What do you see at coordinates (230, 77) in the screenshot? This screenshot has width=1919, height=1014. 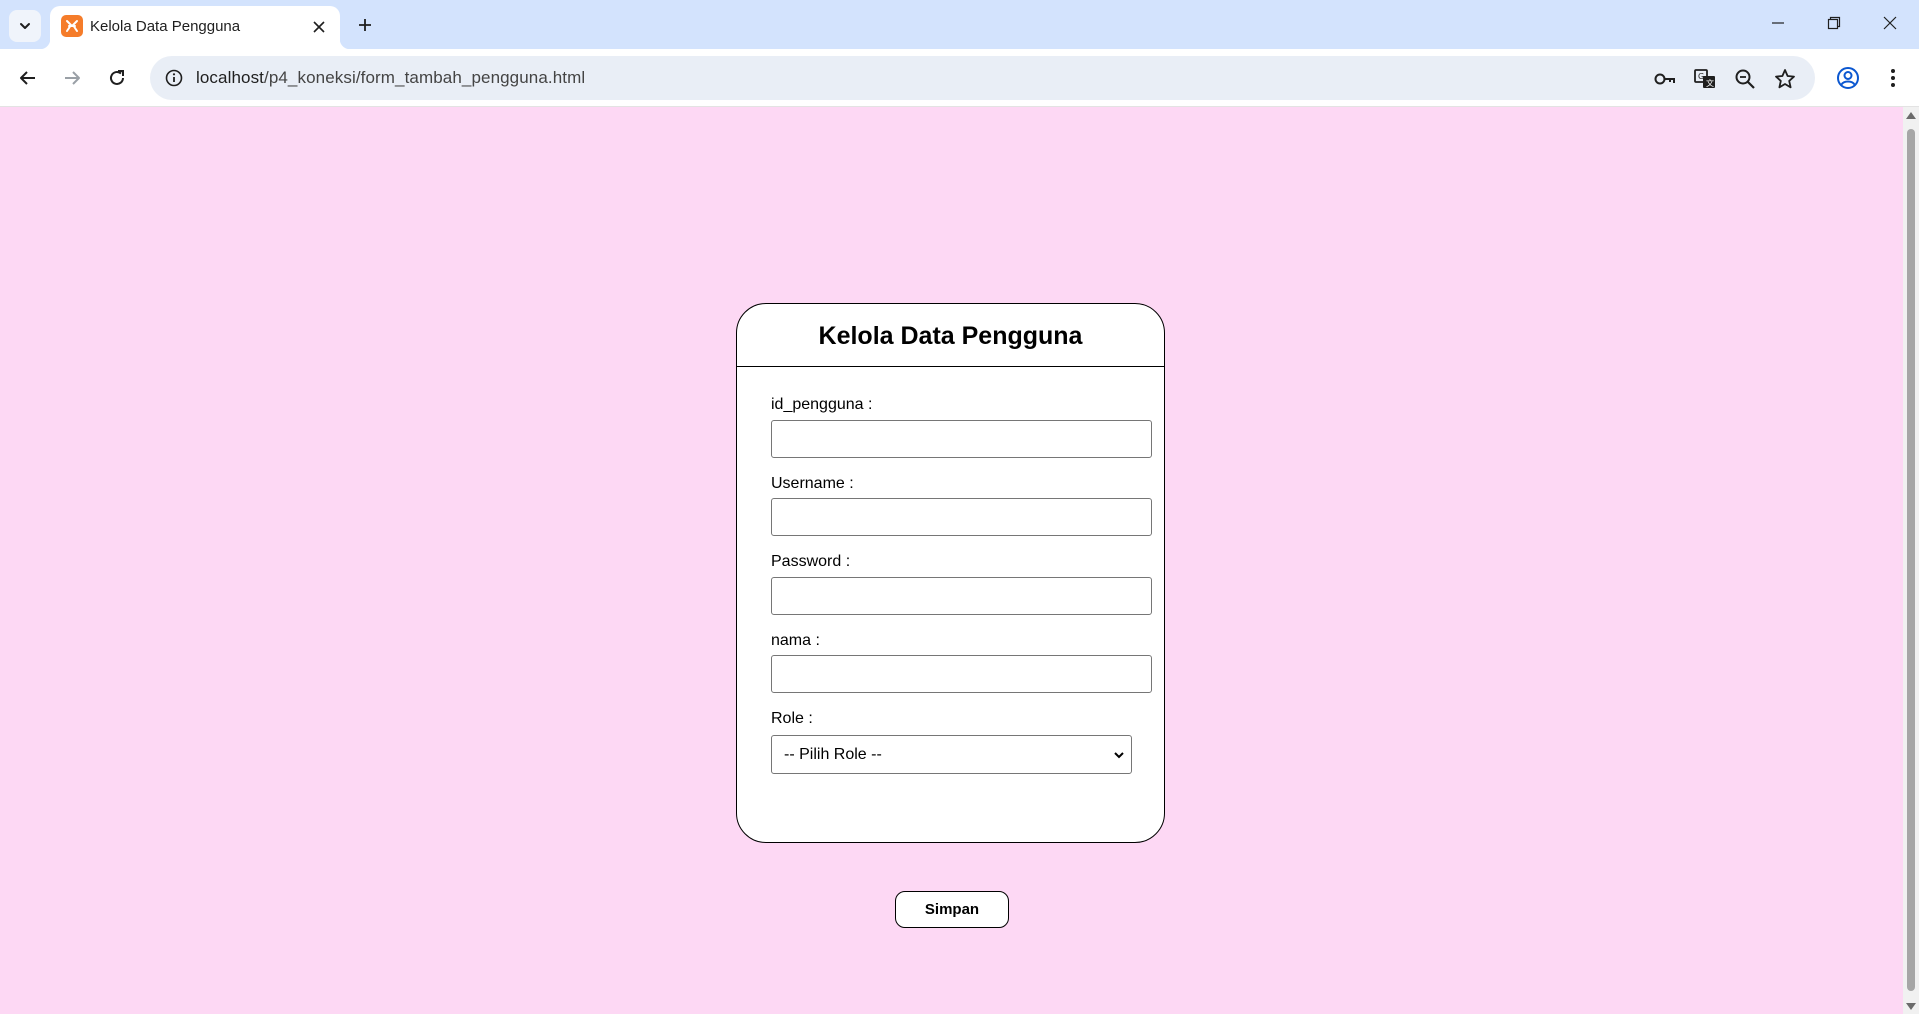 I see `url-host: localhost` at bounding box center [230, 77].